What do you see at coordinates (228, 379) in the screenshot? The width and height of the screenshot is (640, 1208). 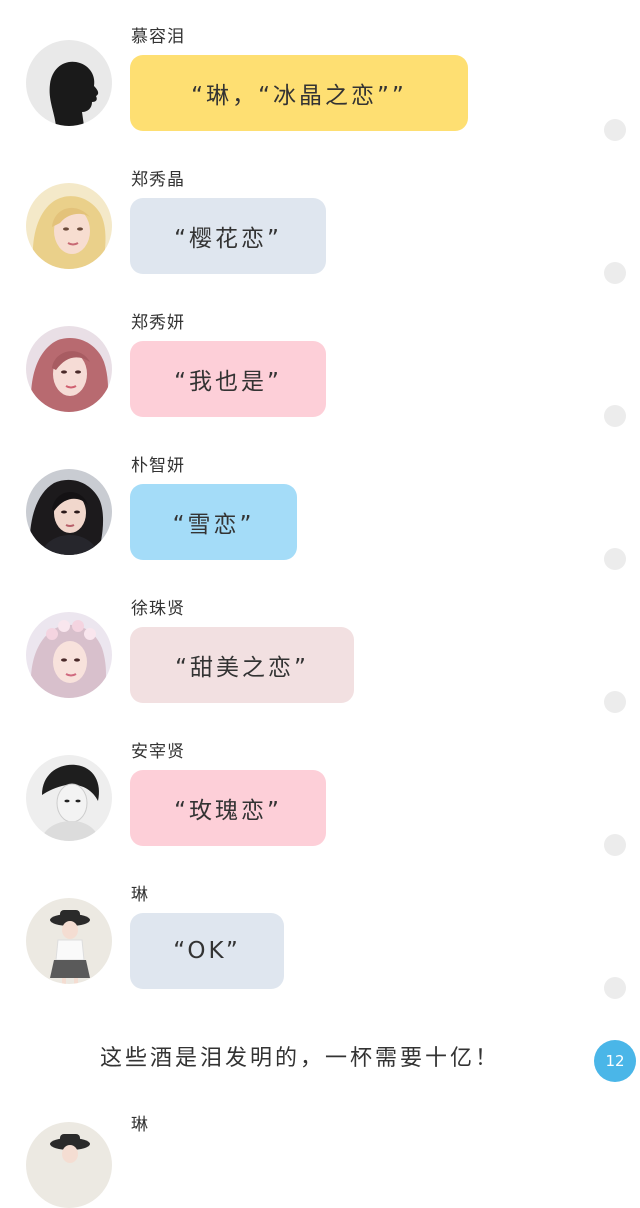 I see `message-bubble: “我也是”` at bounding box center [228, 379].